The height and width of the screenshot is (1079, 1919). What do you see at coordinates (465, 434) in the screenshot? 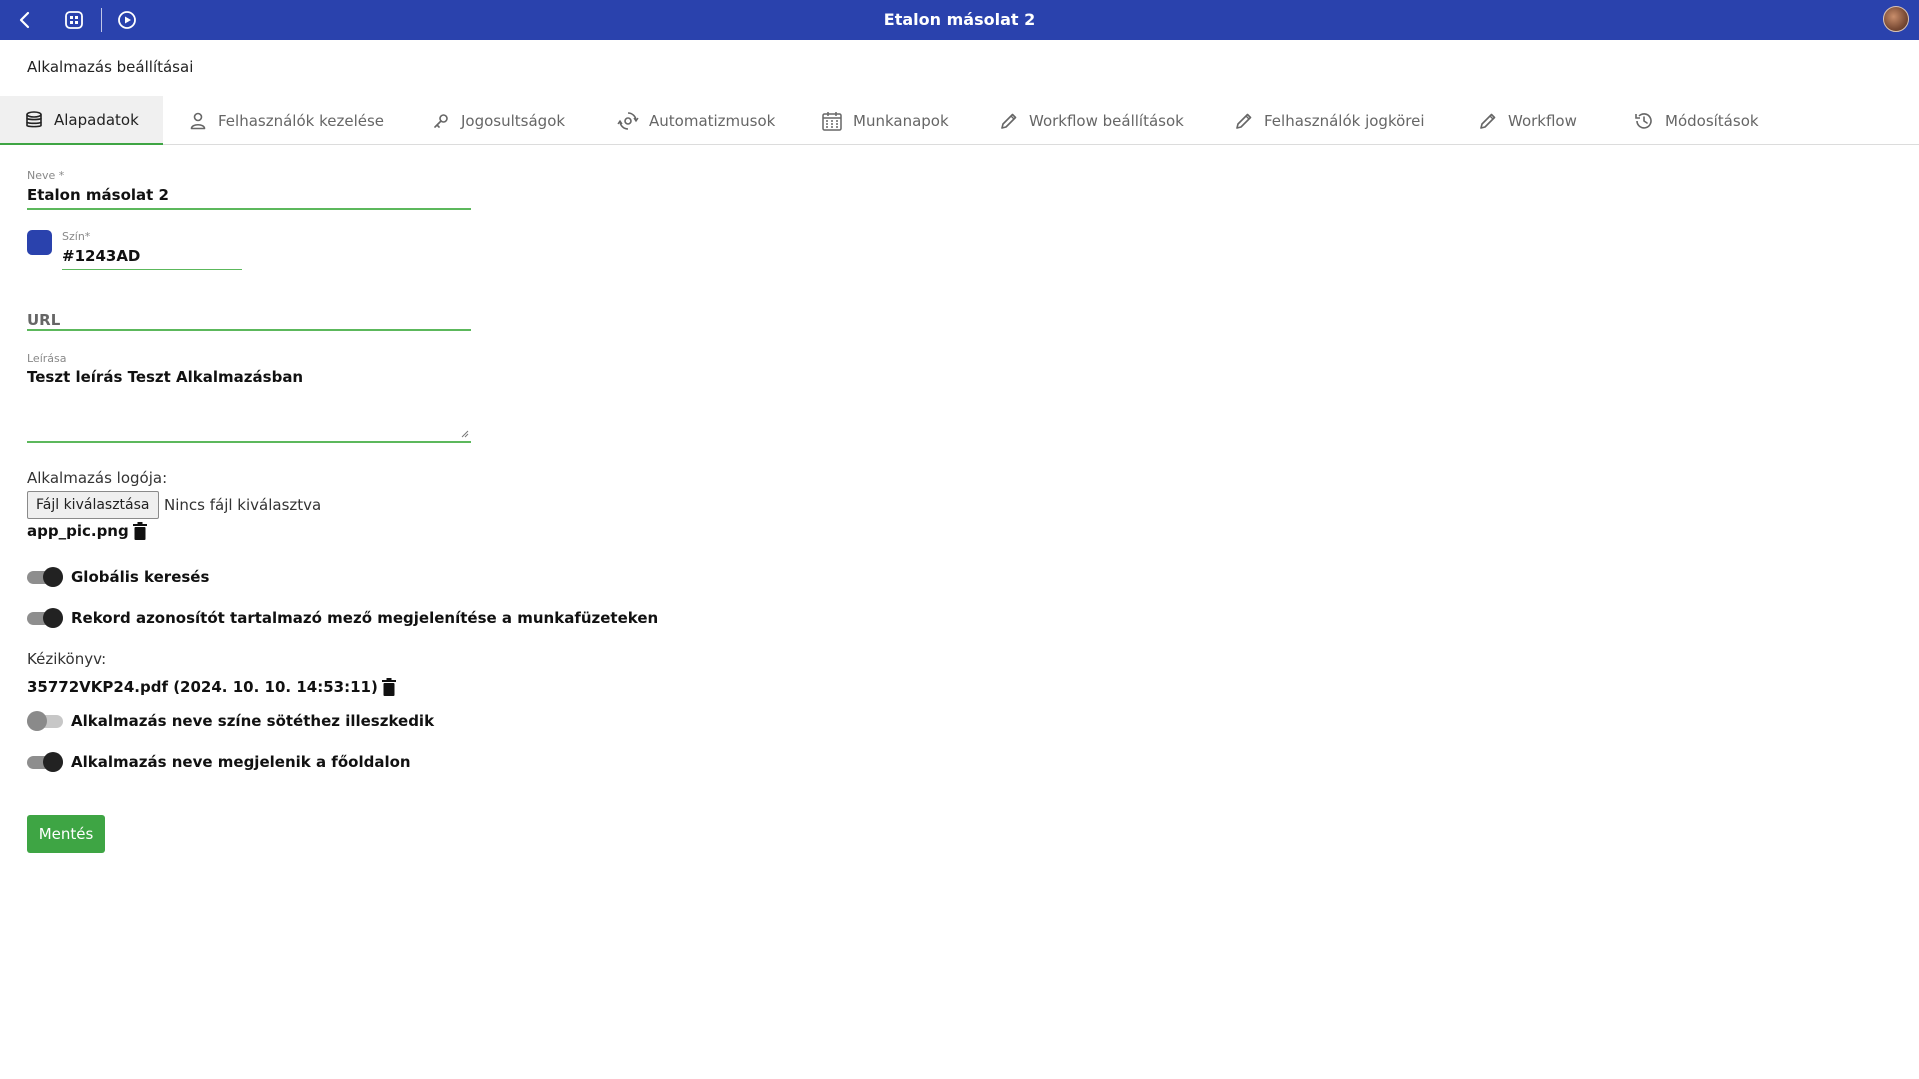
I see `resize-grip-icon` at bounding box center [465, 434].